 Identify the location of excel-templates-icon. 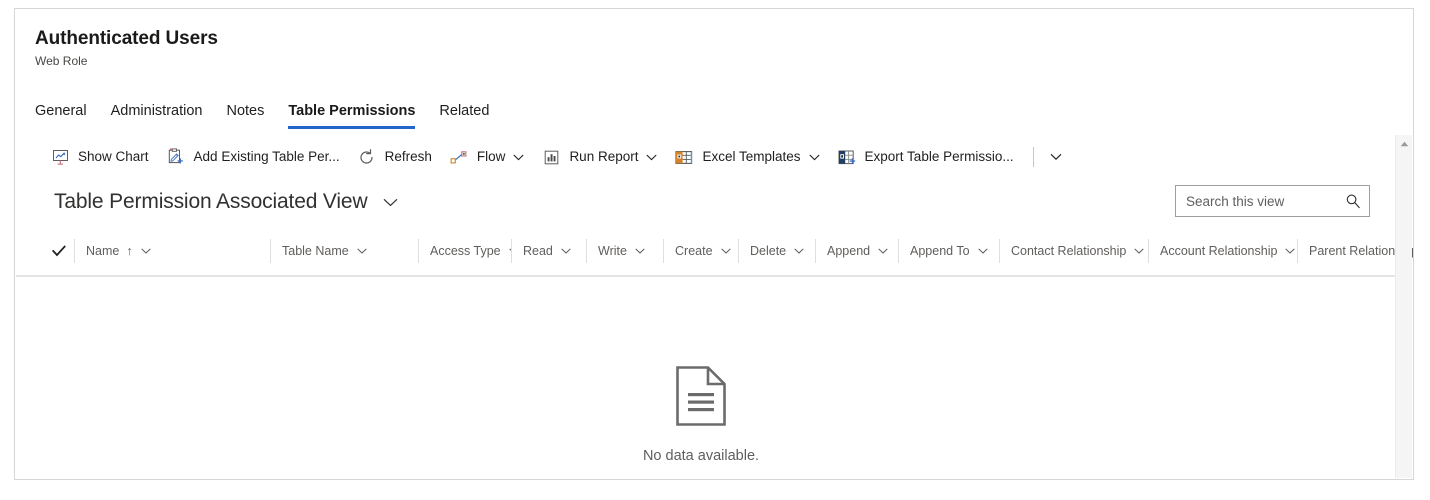
(684, 157).